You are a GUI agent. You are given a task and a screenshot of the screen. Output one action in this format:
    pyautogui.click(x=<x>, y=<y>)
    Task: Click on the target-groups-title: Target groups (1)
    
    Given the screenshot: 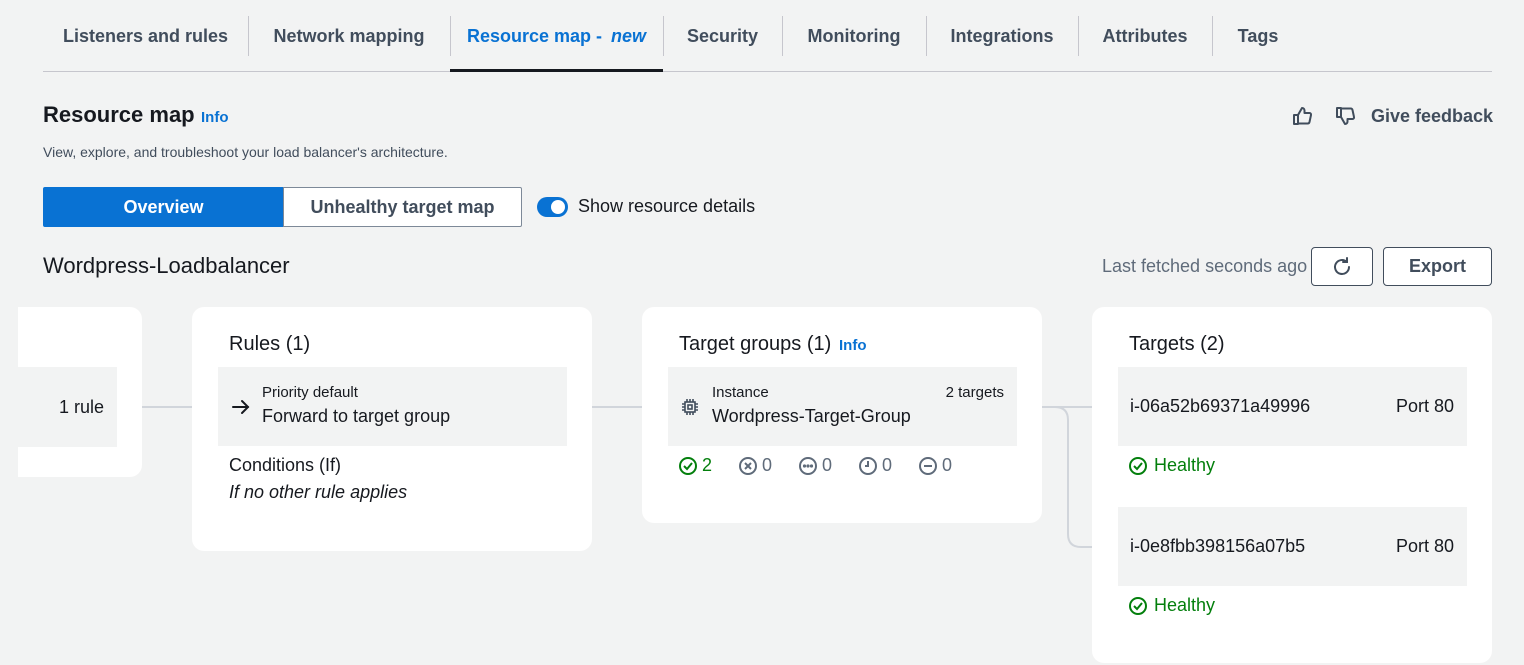 What is the action you would take?
    pyautogui.click(x=755, y=344)
    